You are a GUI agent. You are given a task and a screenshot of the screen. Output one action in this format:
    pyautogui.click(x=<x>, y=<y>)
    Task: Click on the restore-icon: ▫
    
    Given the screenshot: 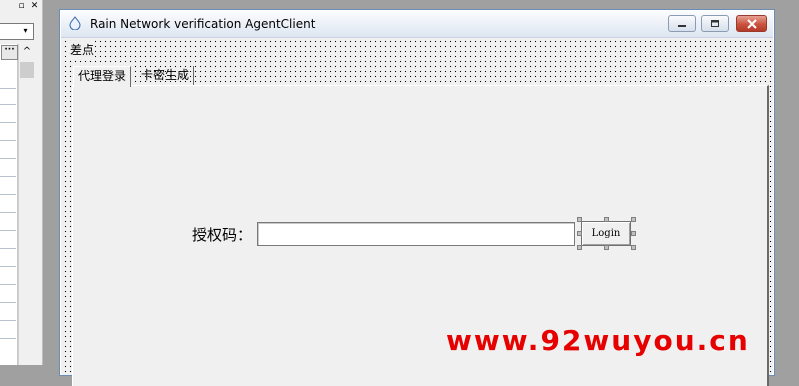 What is the action you would take?
    pyautogui.click(x=21, y=6)
    